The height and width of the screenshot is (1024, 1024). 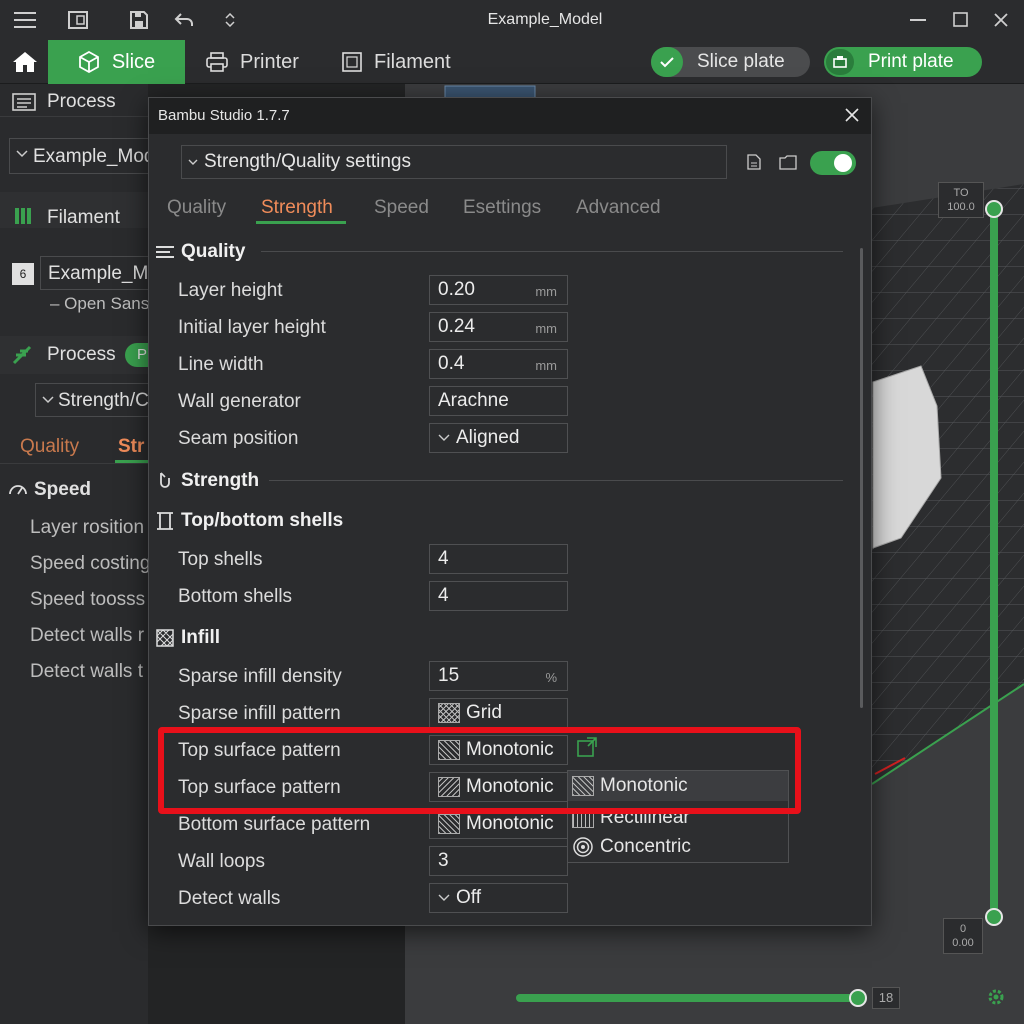 I want to click on gear-icon, so click(x=996, y=997).